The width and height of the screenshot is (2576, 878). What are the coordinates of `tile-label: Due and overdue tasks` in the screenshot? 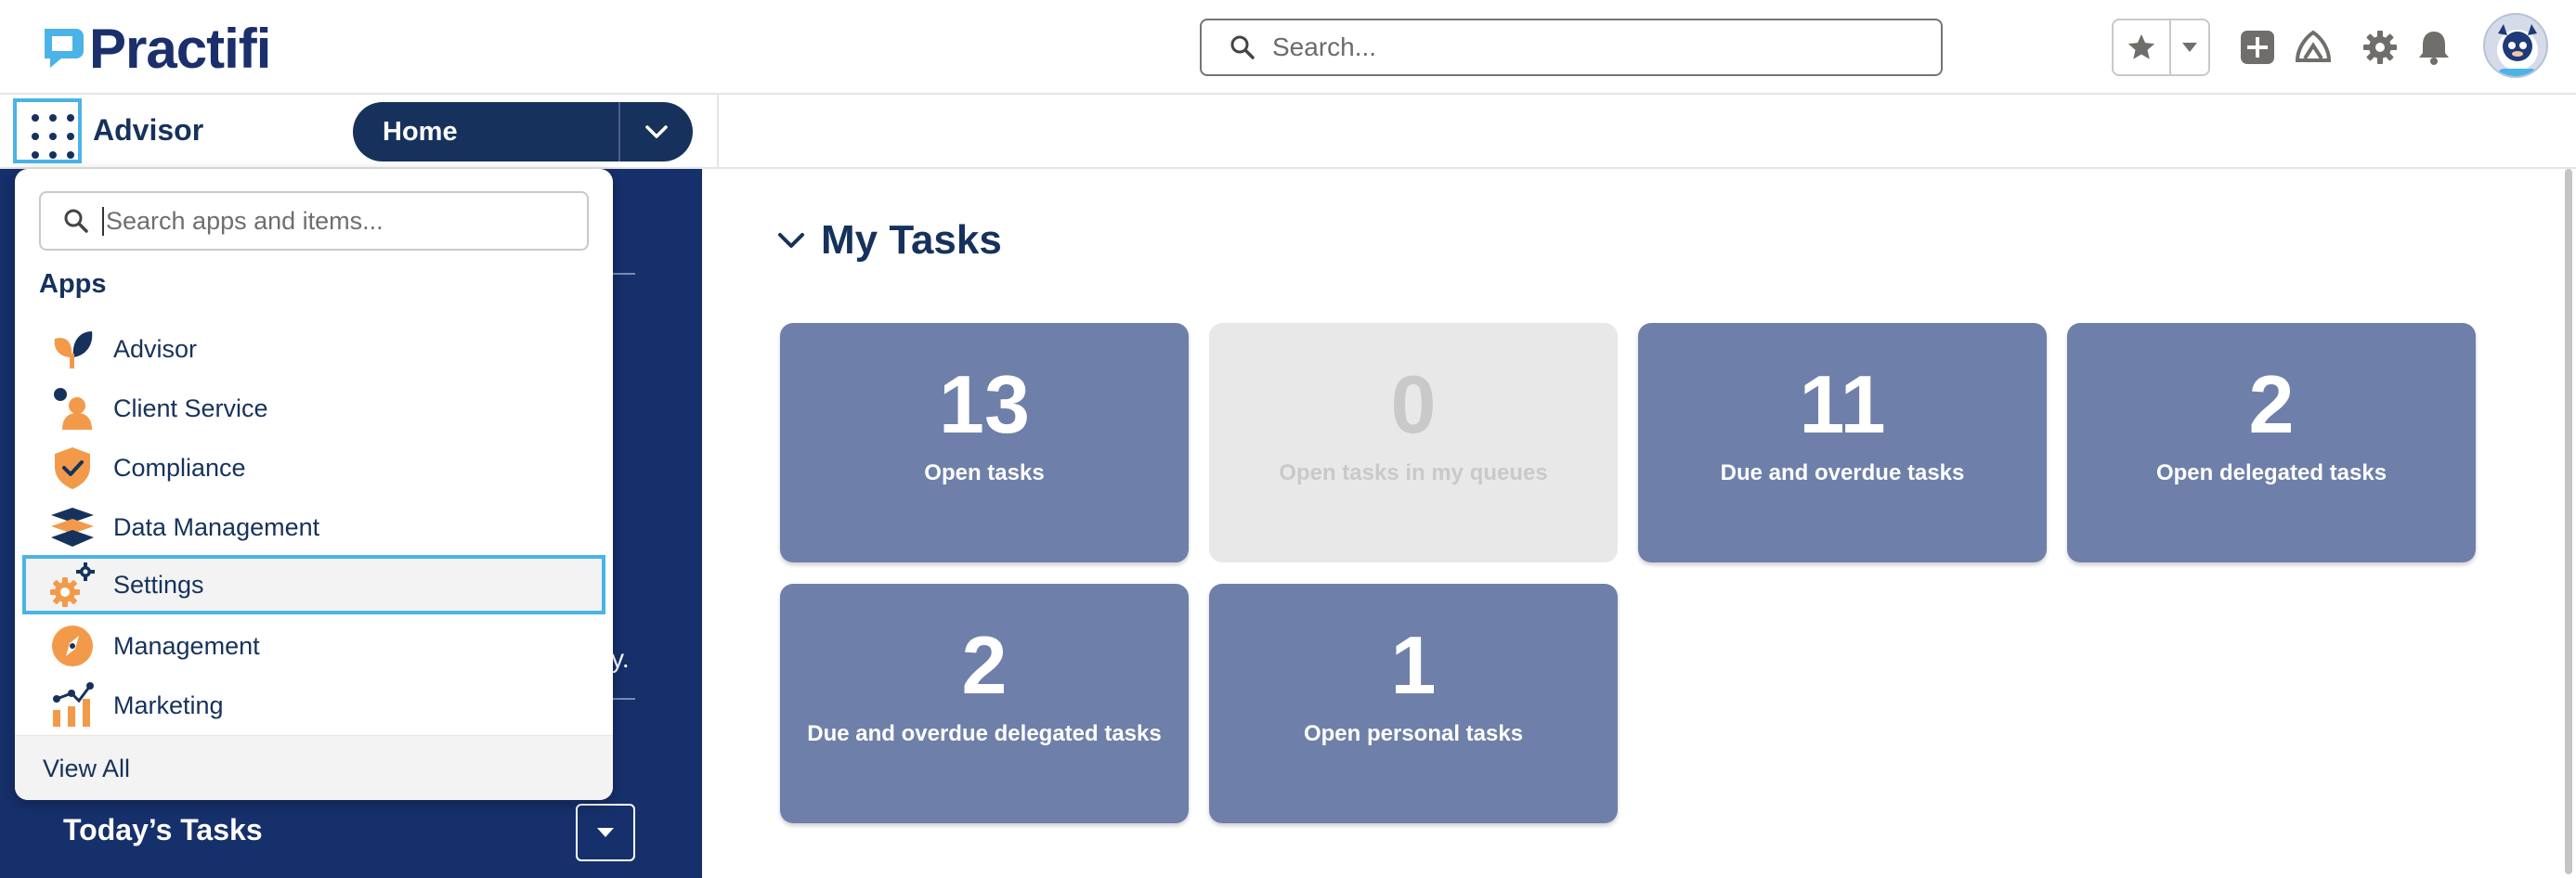 It's located at (1843, 472).